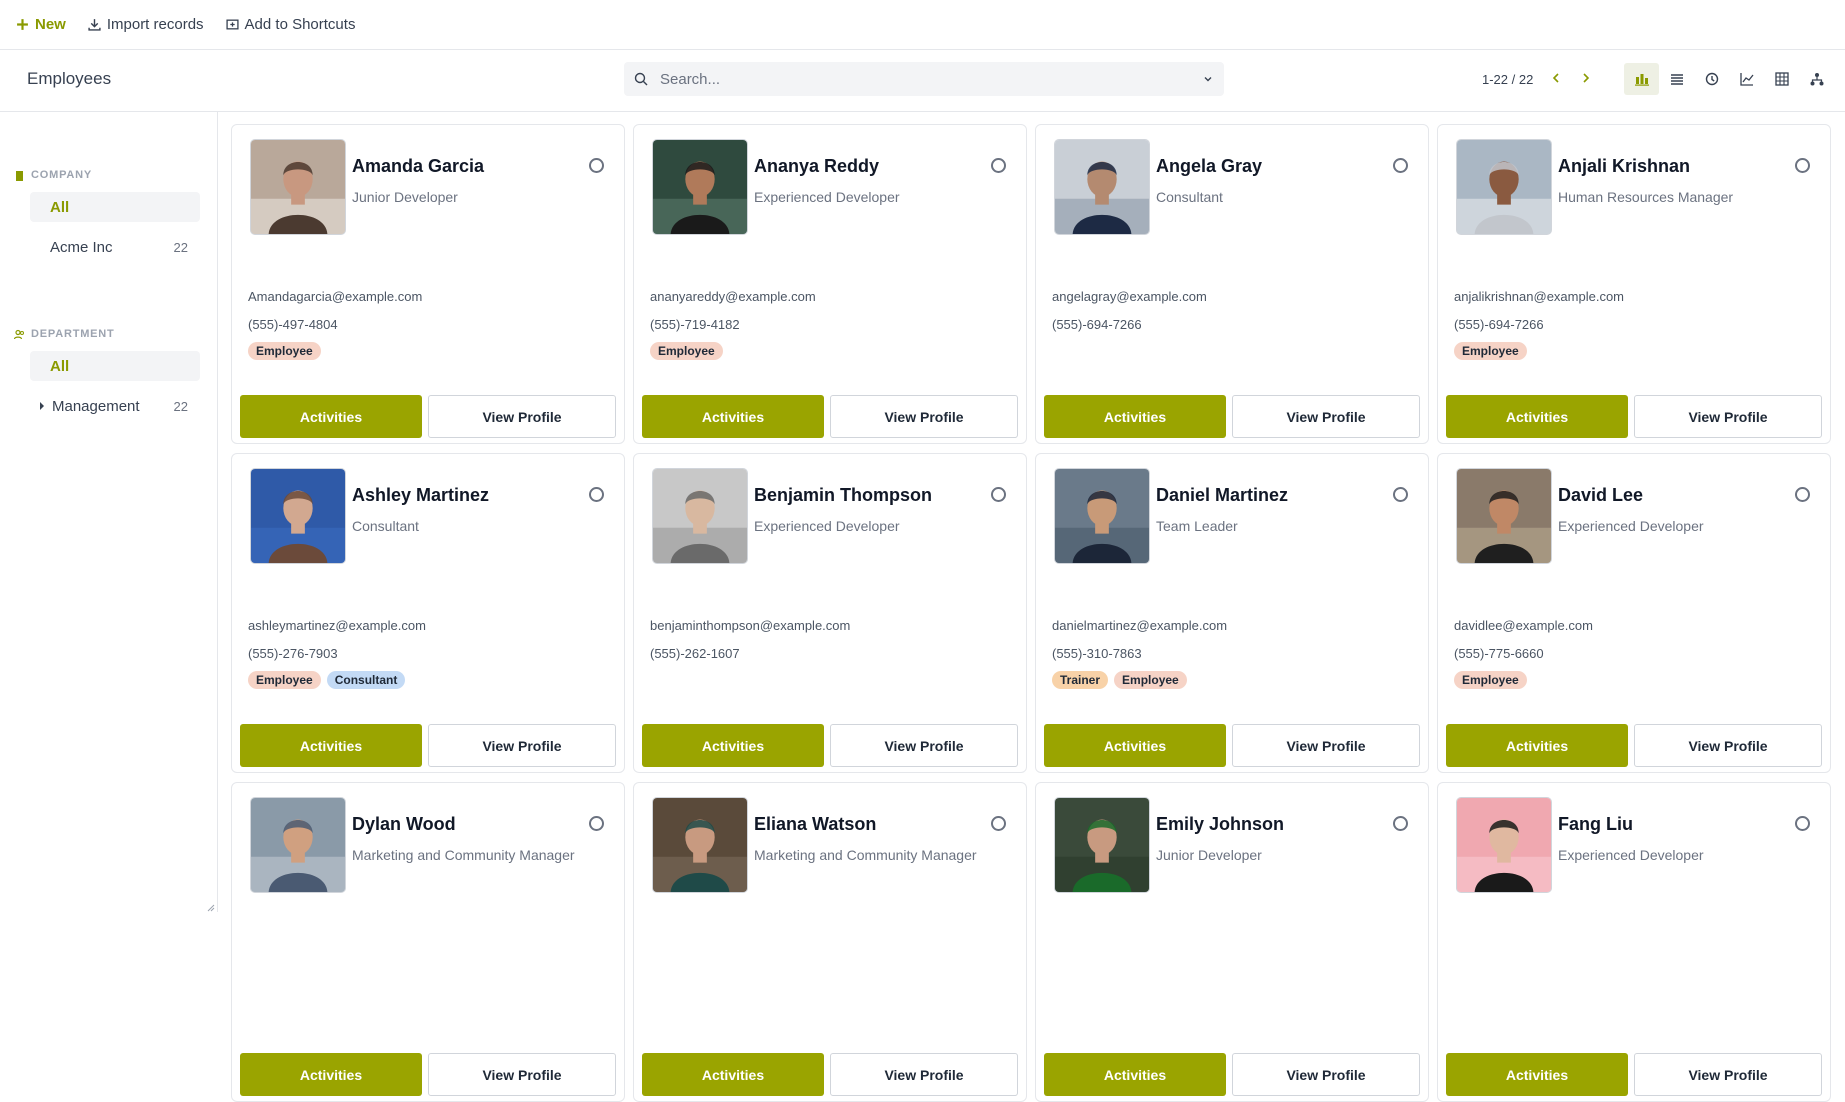  I want to click on new-button: New, so click(41, 24).